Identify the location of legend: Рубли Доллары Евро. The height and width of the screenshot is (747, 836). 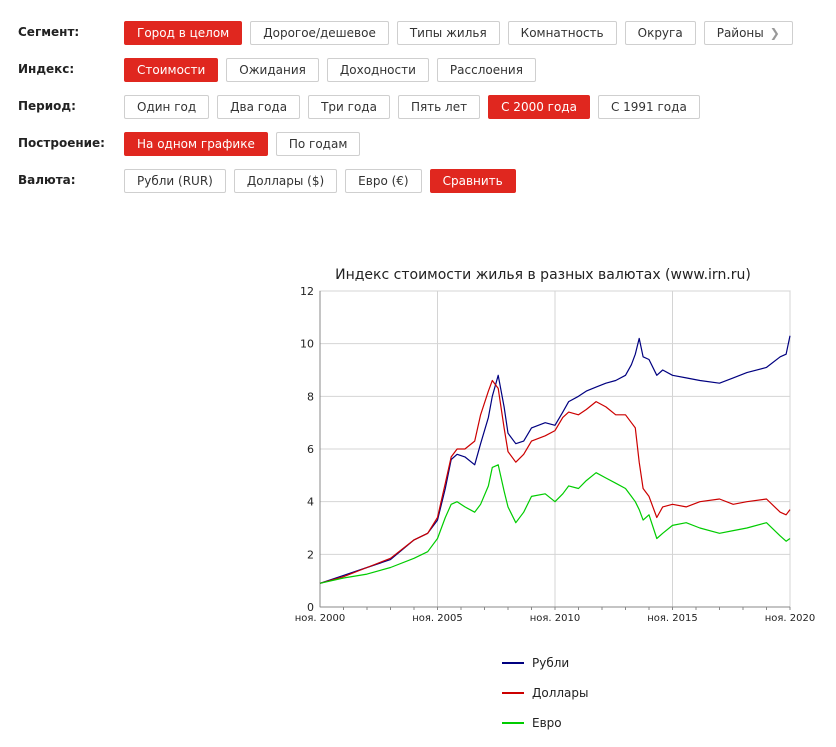
(545, 693).